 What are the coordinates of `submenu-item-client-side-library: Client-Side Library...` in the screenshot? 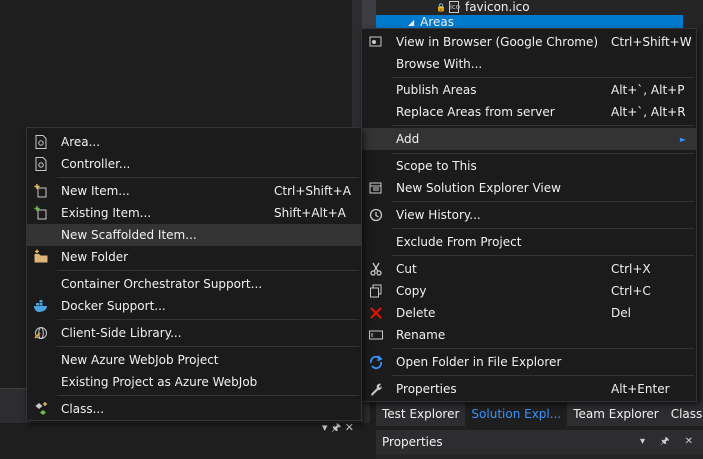 It's located at (194, 333).